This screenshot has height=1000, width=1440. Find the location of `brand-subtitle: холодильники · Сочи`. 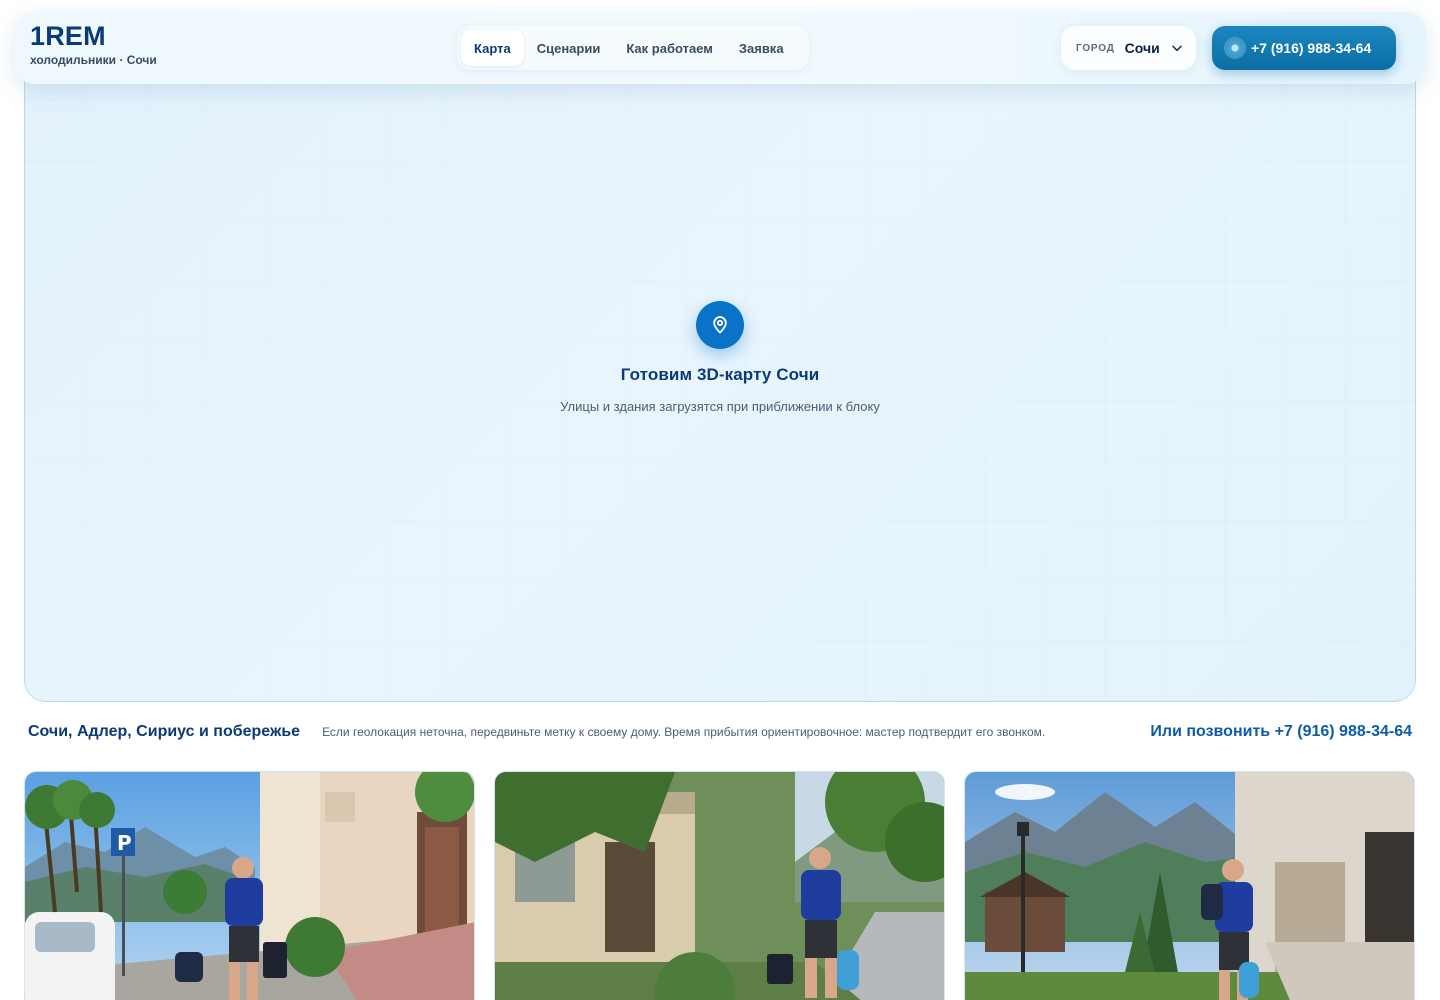

brand-subtitle: холодильники · Сочи is located at coordinates (93, 60).